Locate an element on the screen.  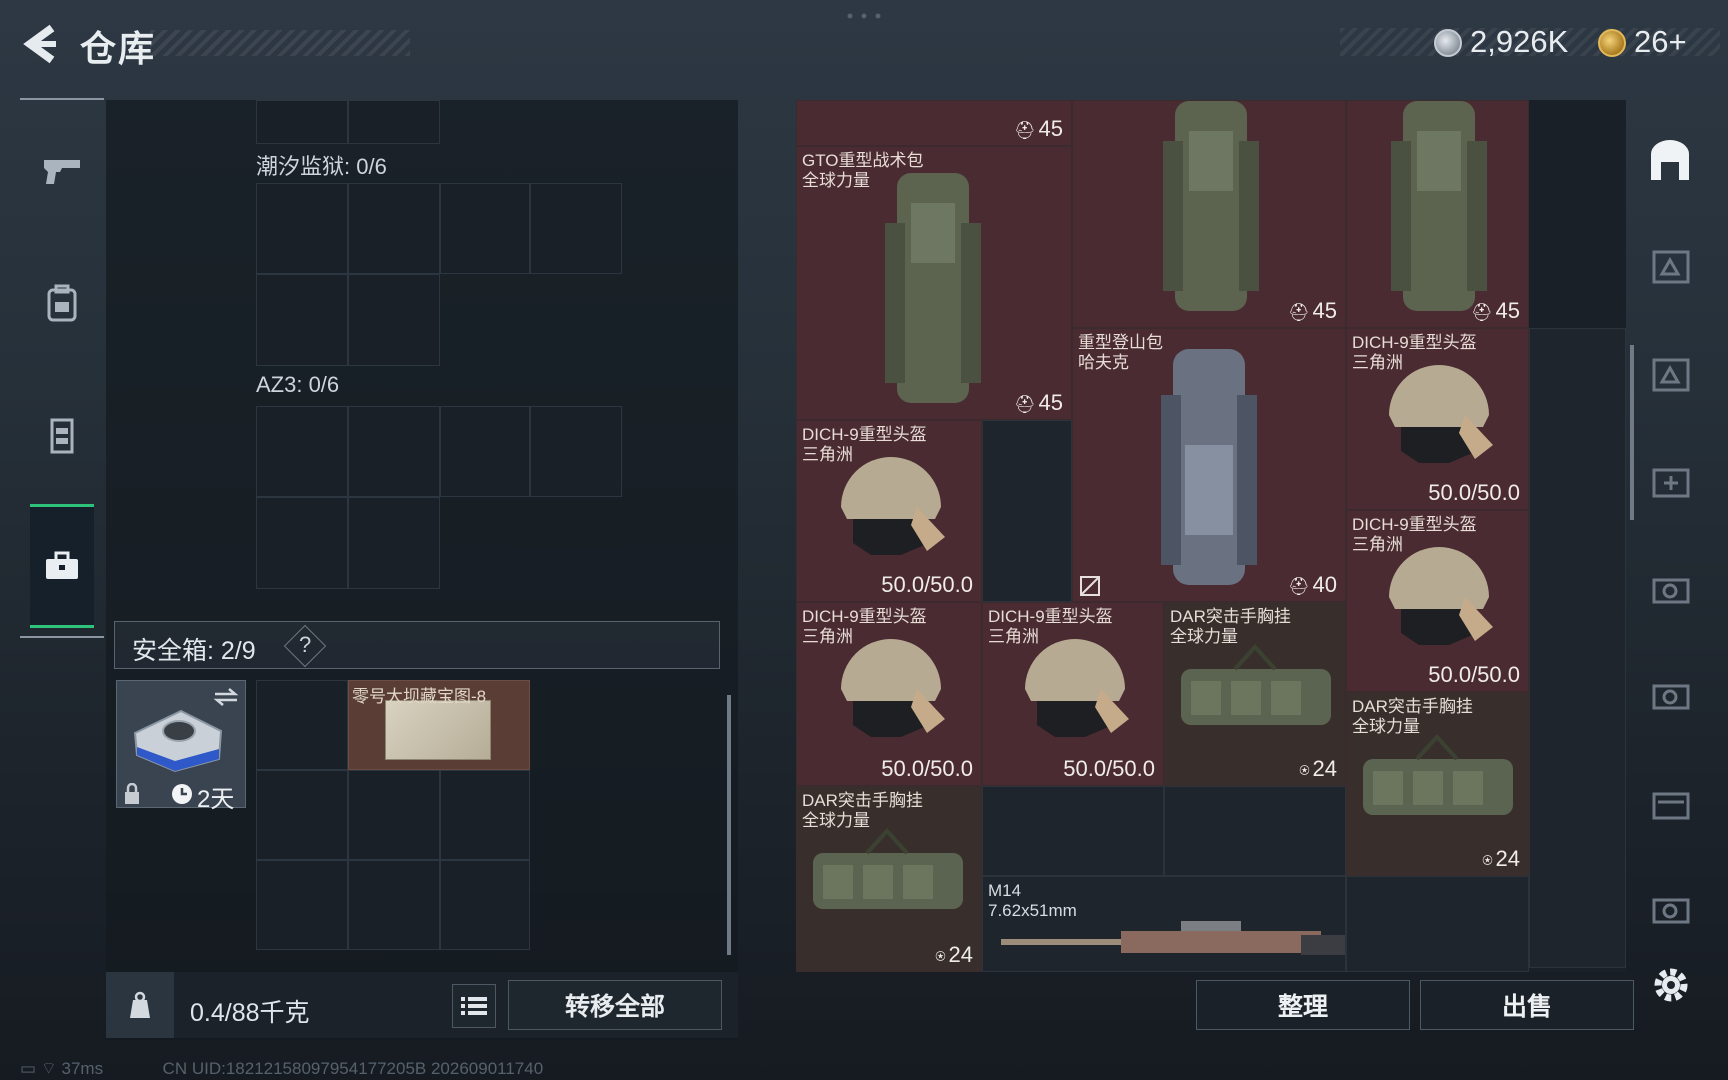
pistol-icon is located at coordinates (62, 172).